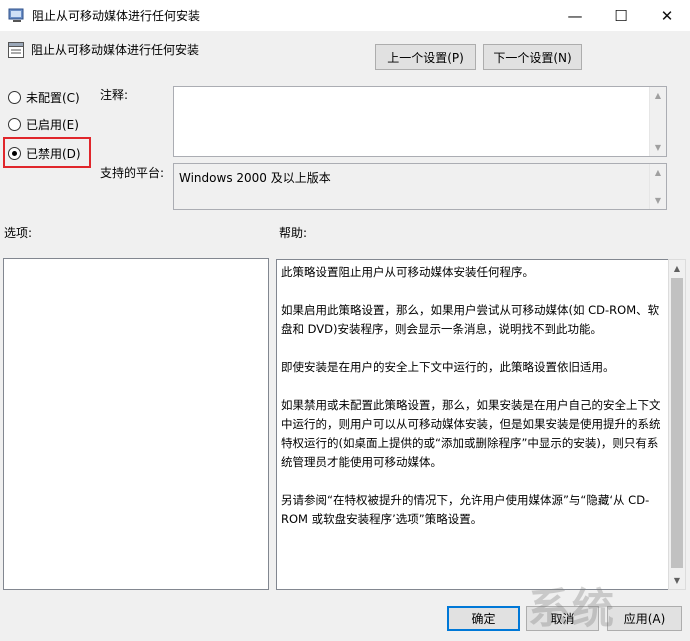 This screenshot has height=641, width=690. I want to click on radio-label: 未配置(C), so click(53, 97).